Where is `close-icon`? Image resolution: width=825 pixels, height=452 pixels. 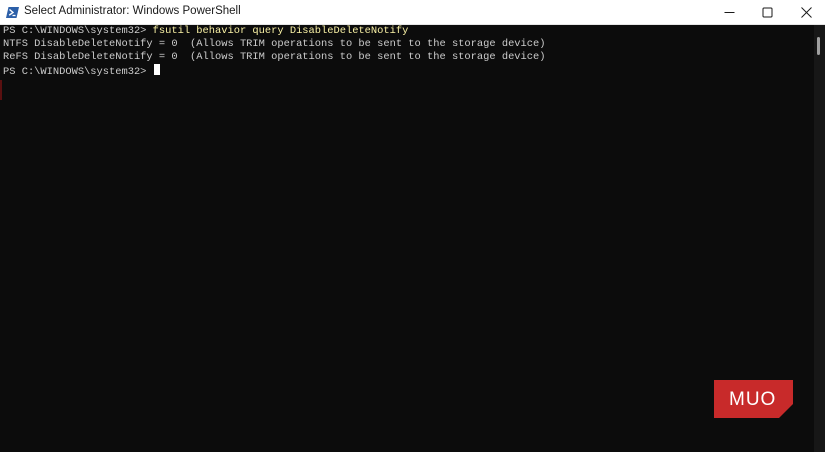
close-icon is located at coordinates (806, 12).